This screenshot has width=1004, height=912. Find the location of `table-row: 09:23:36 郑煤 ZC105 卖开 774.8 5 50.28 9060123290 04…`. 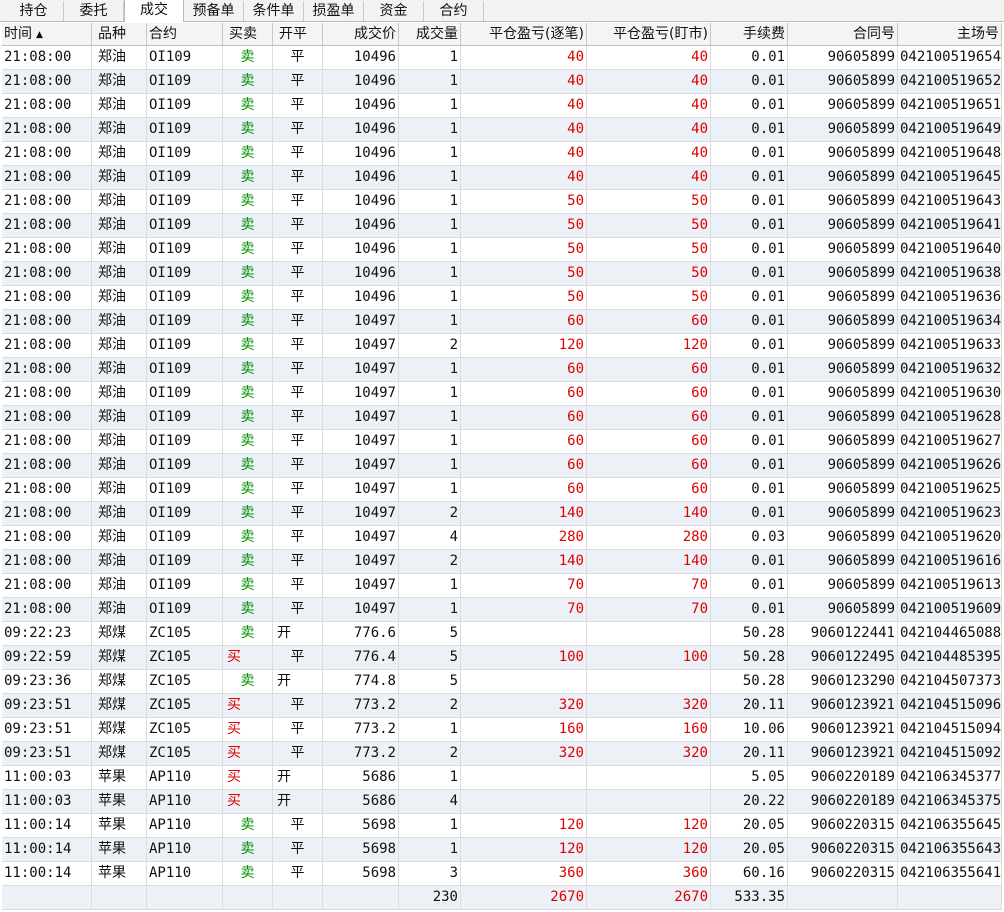

table-row: 09:23:36 郑煤 ZC105 卖开 774.8 5 50.28 9060123290 04… is located at coordinates (502, 682).